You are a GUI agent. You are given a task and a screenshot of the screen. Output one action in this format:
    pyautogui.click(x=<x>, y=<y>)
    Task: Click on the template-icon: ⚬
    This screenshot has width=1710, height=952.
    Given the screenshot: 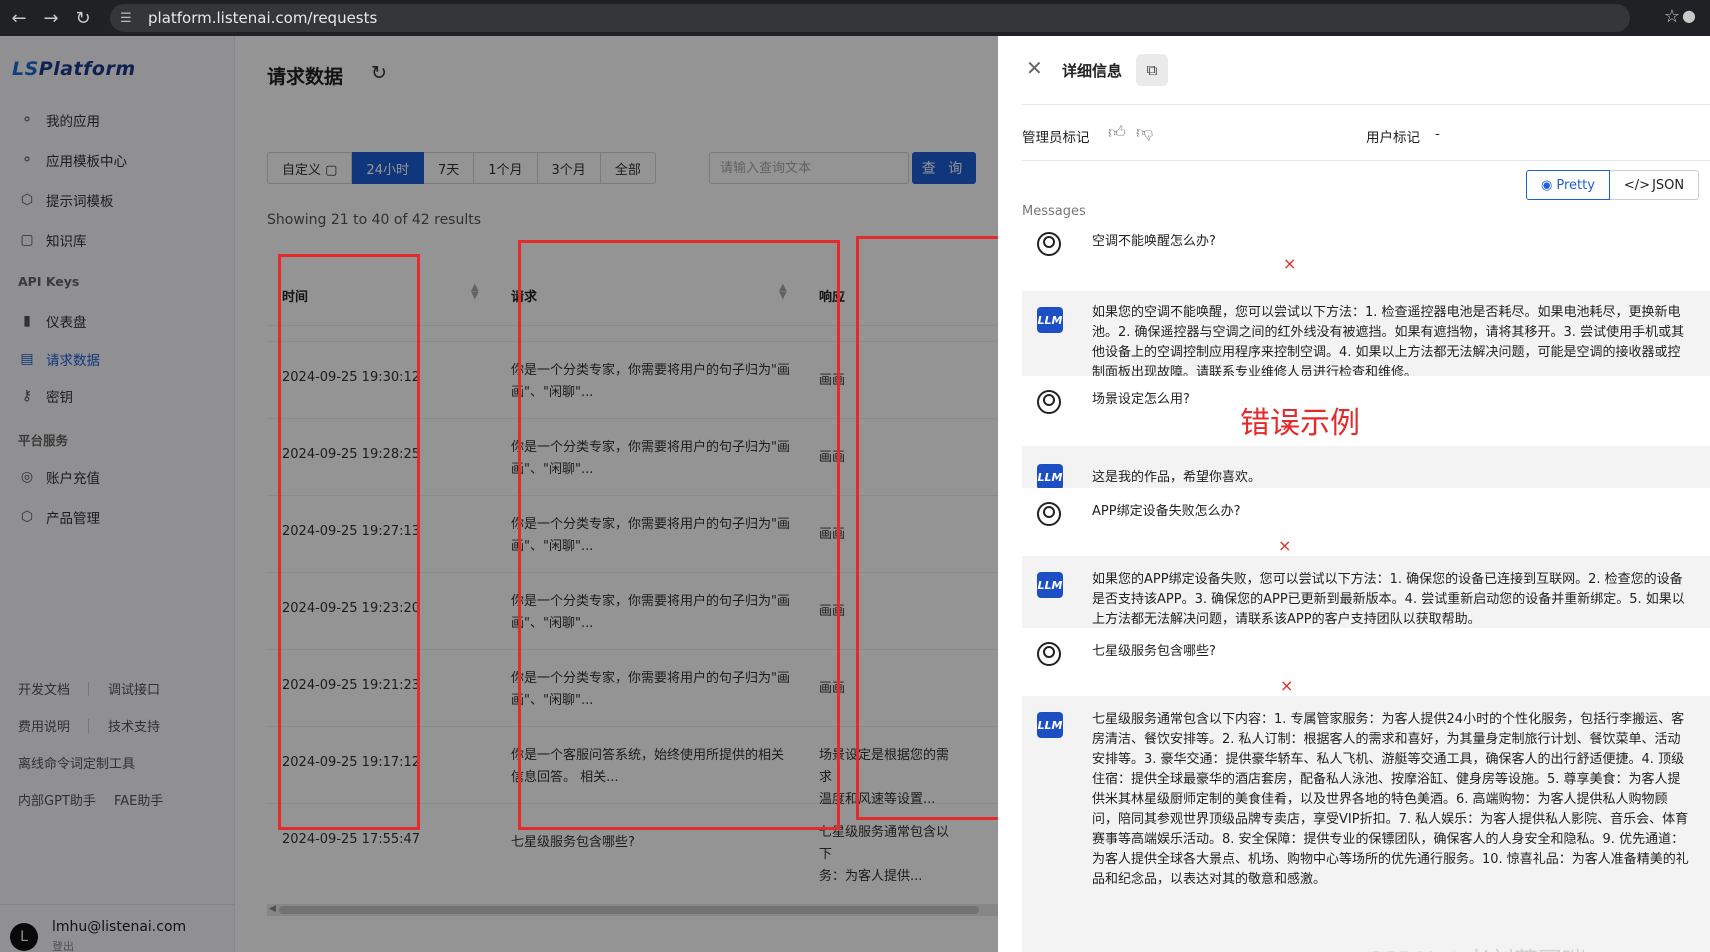 What is the action you would take?
    pyautogui.click(x=27, y=160)
    